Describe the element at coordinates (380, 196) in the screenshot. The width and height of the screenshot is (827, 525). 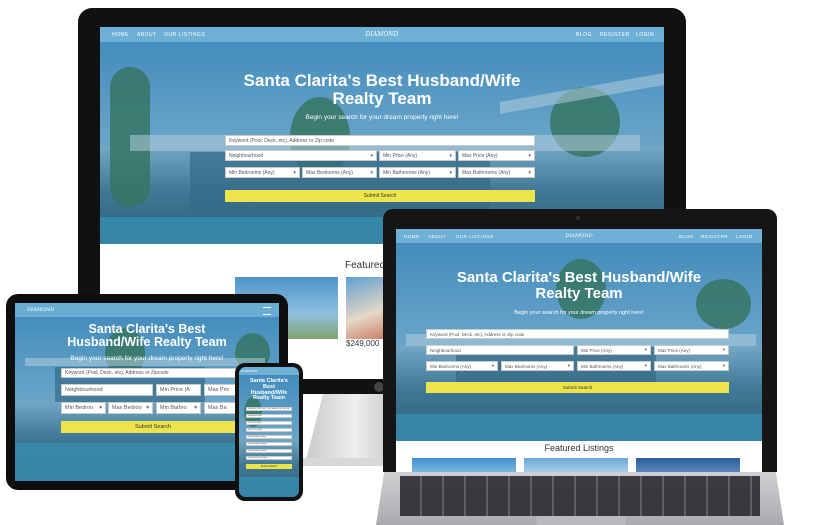
I see `submit-search-button: Submit Search` at that location.